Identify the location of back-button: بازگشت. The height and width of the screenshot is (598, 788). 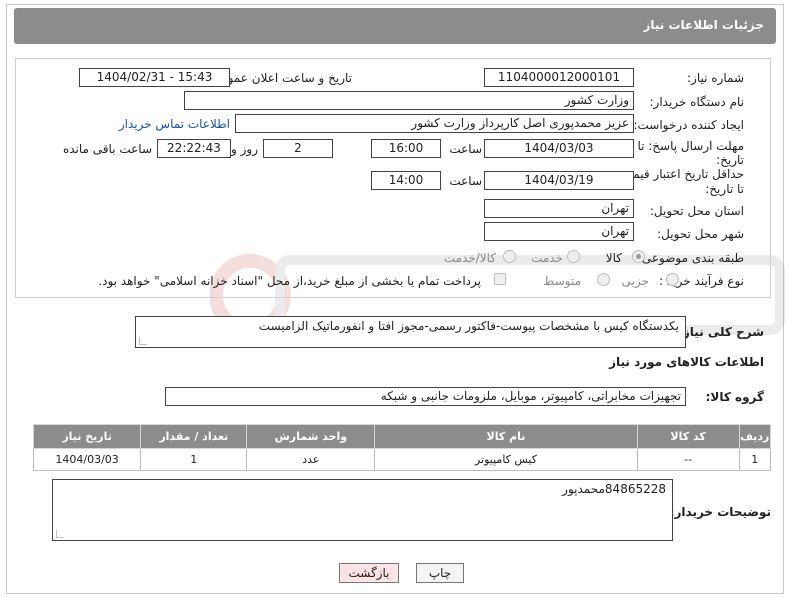
(369, 573).